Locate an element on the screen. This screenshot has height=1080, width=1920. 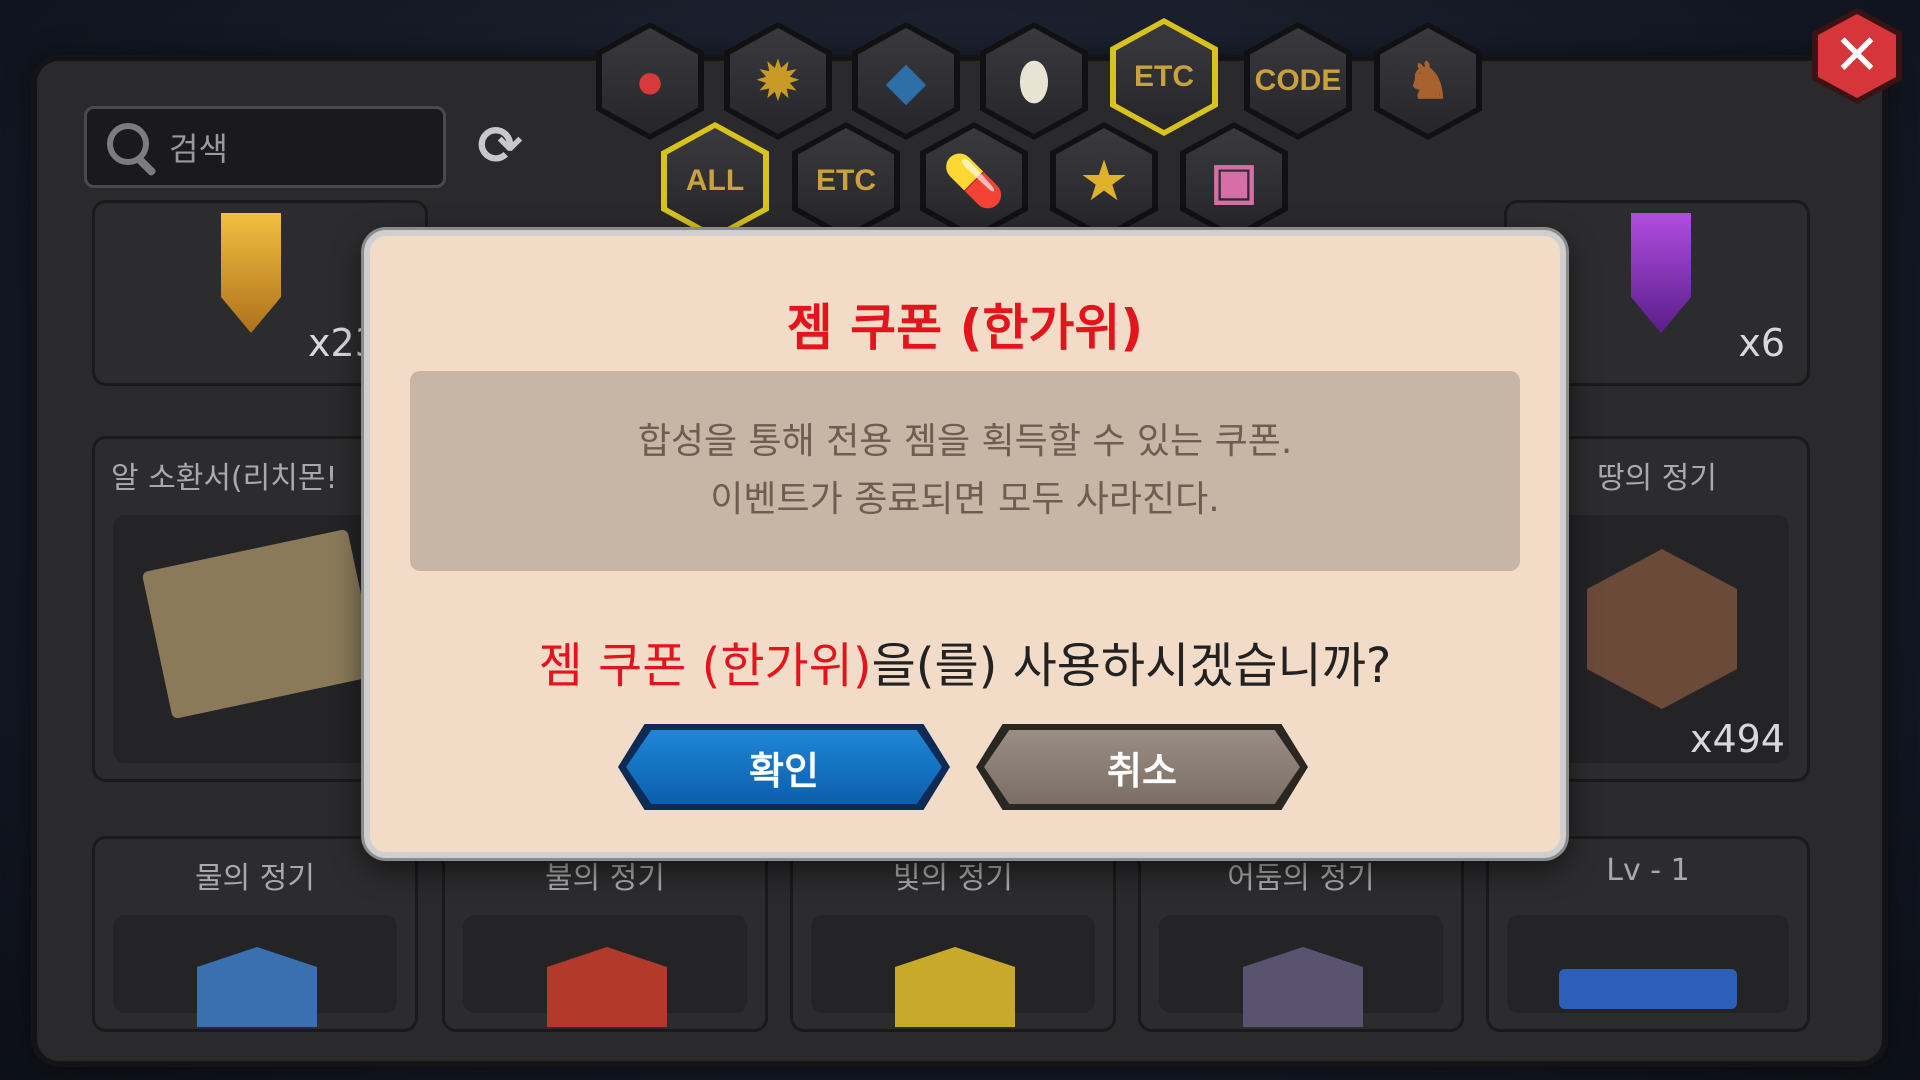
cancel-button: 취소 is located at coordinates (1142, 767).